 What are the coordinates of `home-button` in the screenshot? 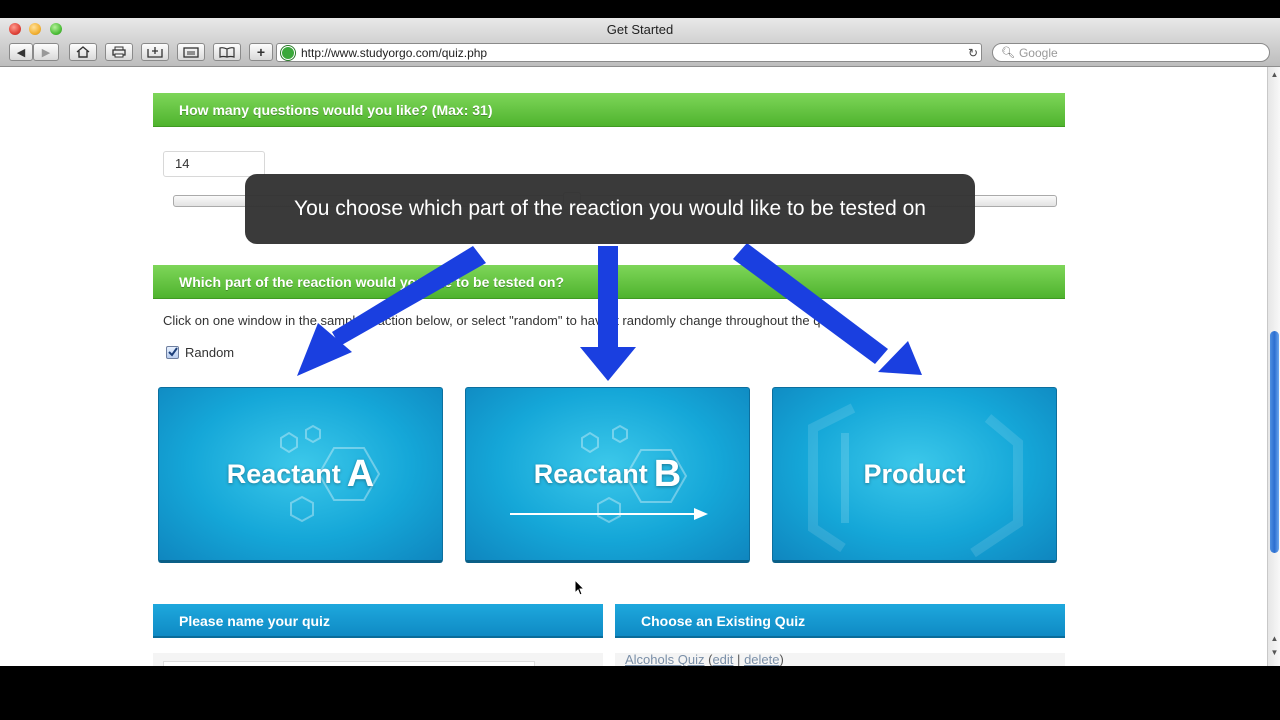 It's located at (83, 52).